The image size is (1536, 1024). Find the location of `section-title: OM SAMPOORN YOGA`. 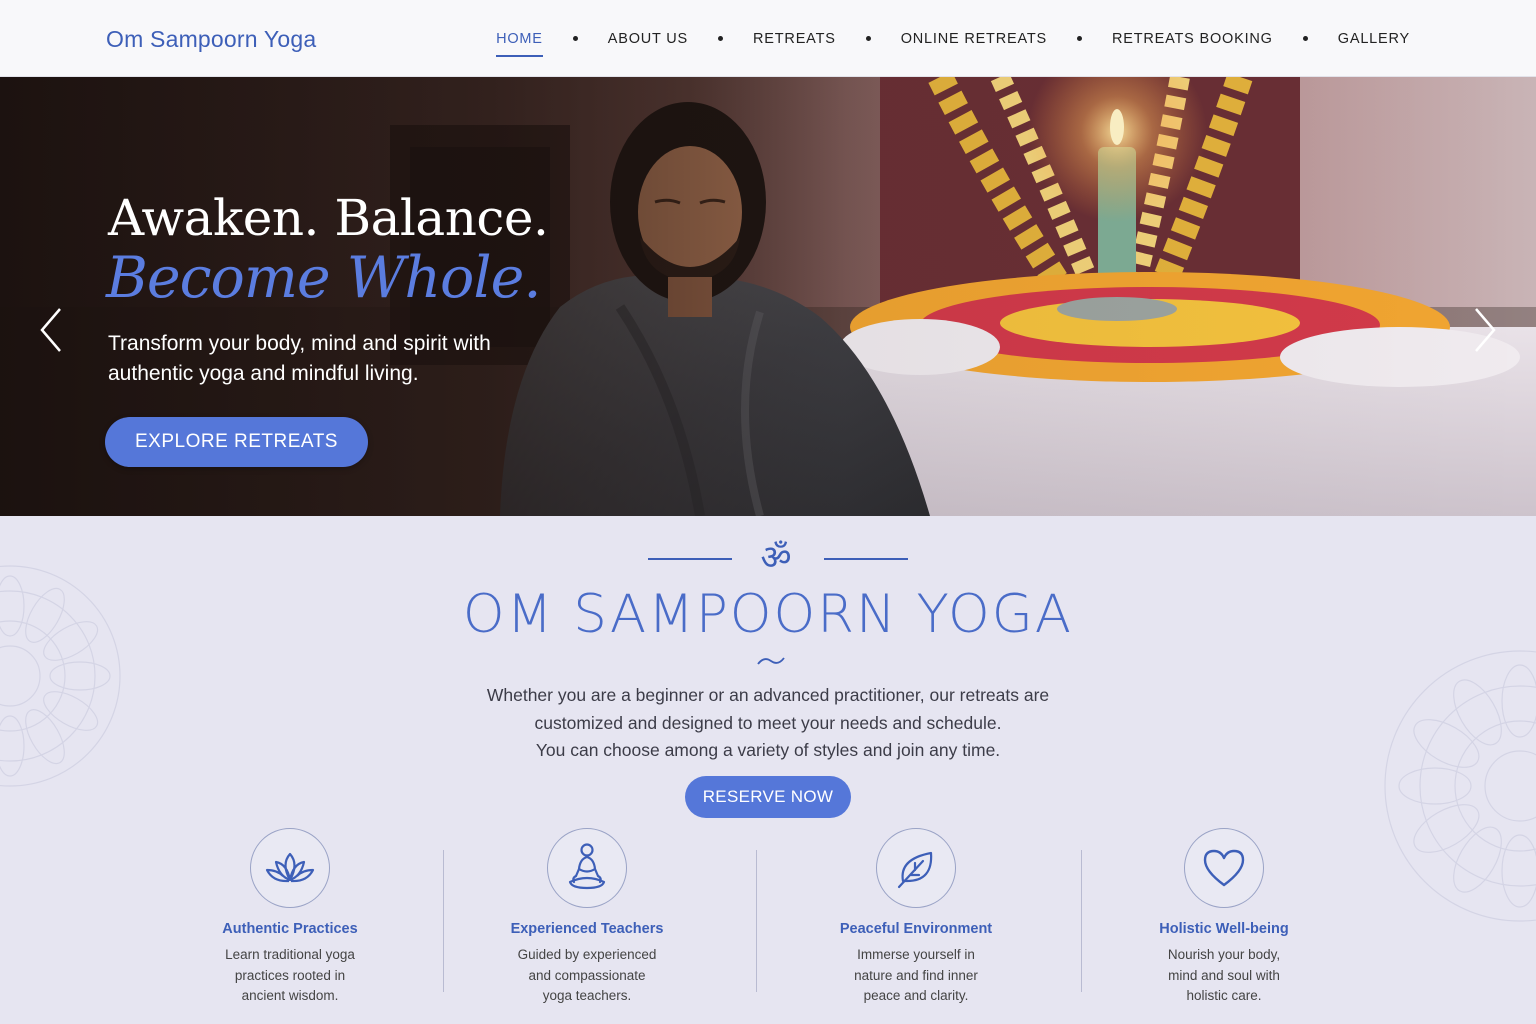

section-title: OM SAMPOORN YOGA is located at coordinates (768, 614).